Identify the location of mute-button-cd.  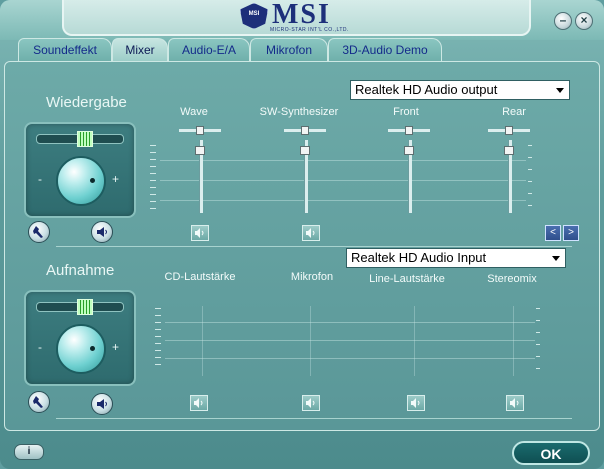
(199, 403).